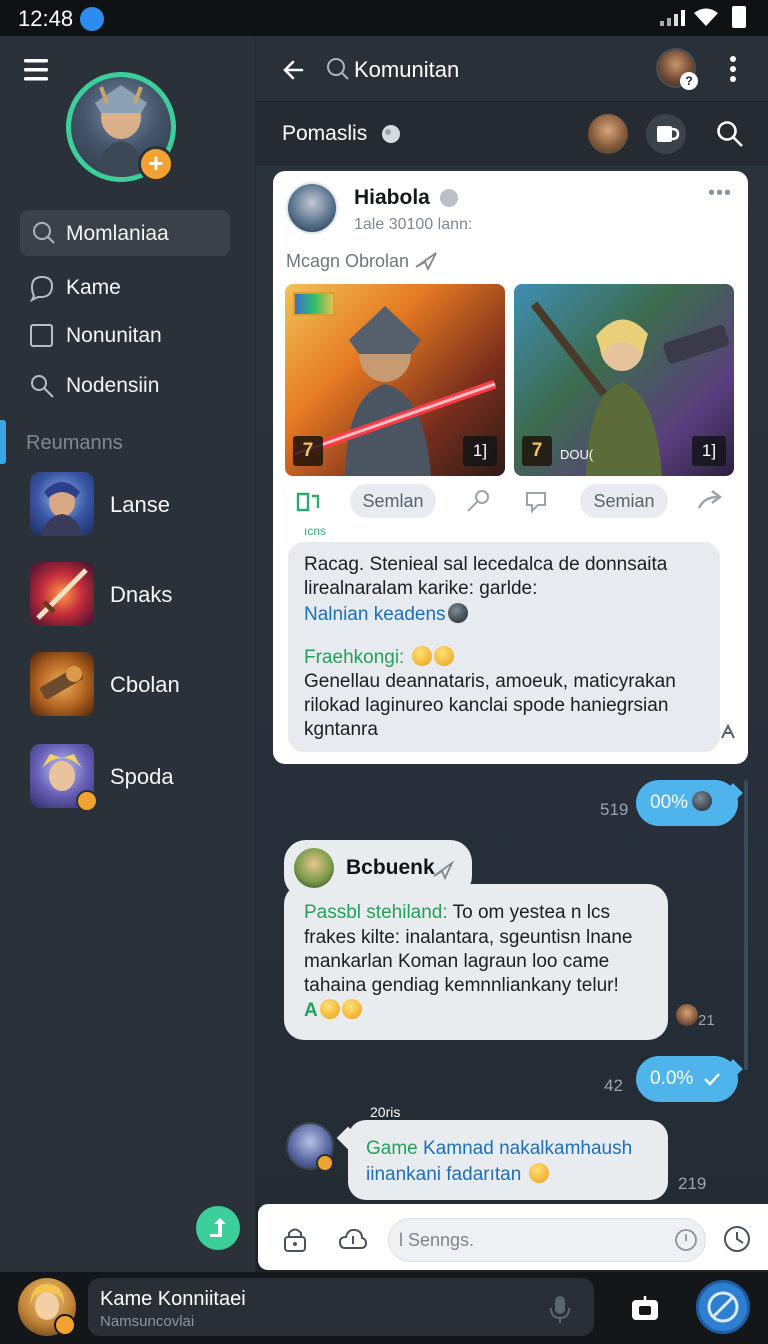  Describe the element at coordinates (42, 288) in the screenshot. I see `chat-bubble-icon` at that location.